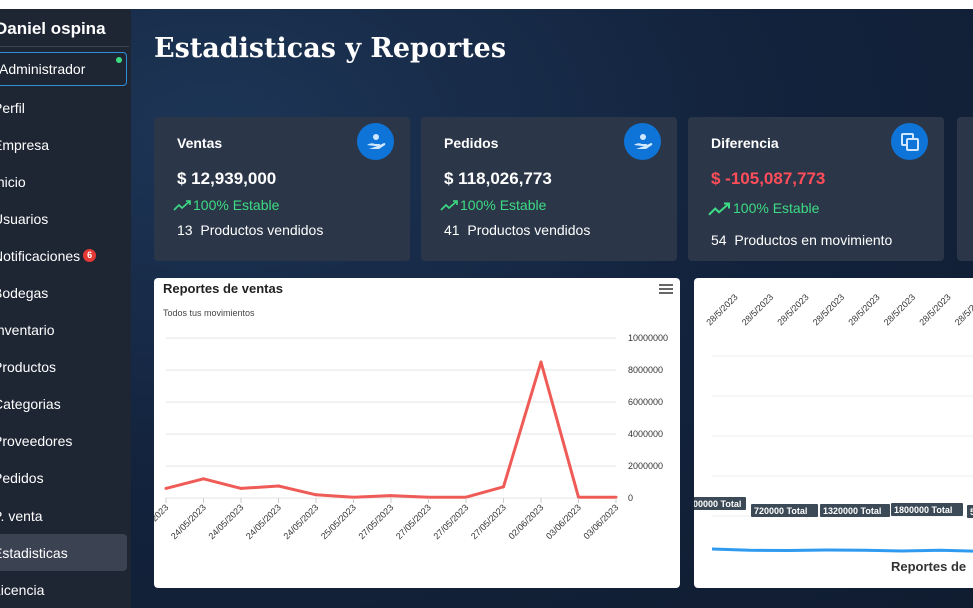 The image size is (973, 608). I want to click on data-label: 720000 Total, so click(780, 511).